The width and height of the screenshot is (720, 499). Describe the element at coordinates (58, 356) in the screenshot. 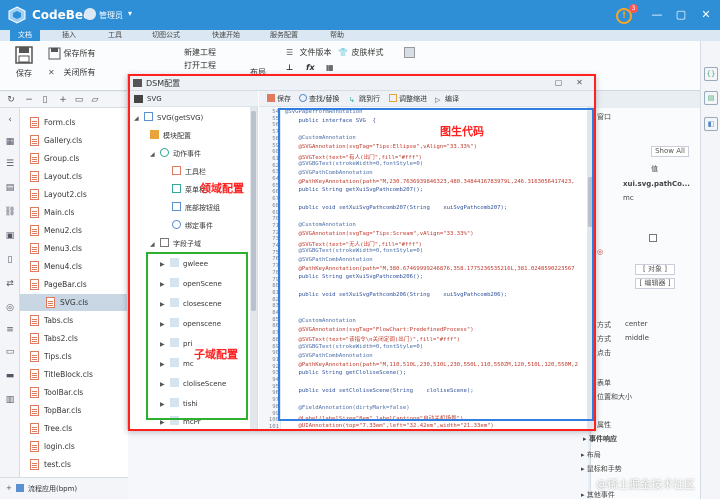

I see `file-name: Tips.cls` at that location.